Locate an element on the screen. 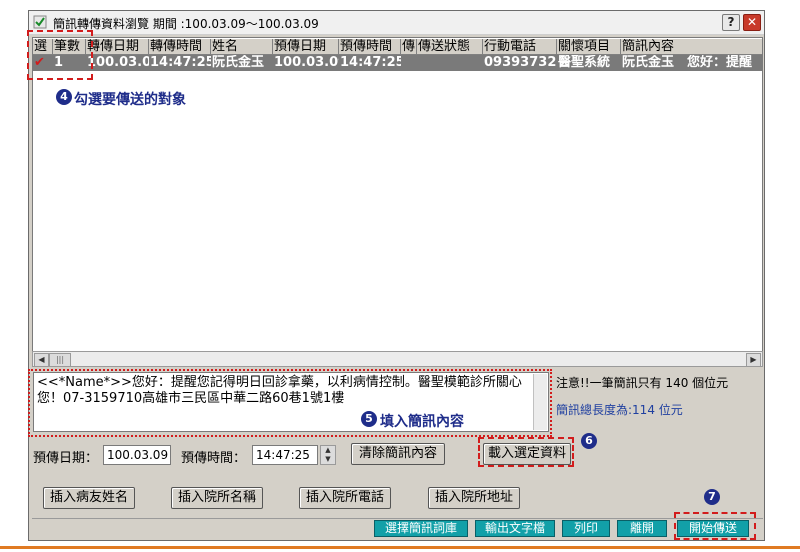 The image size is (800, 552). insert-clinic-phone-button: 插入院所電話 is located at coordinates (345, 498).